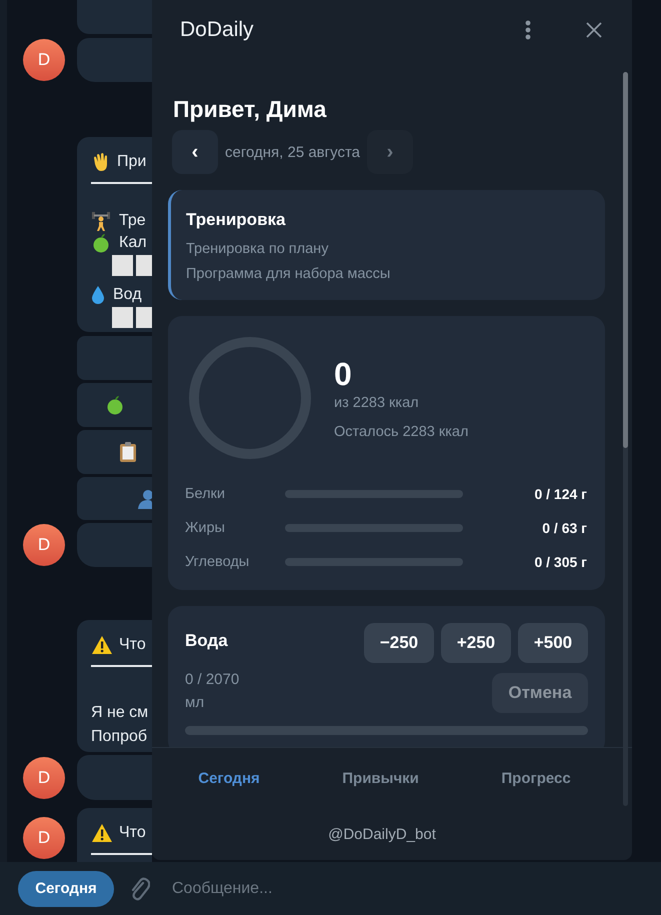  I want to click on clipboard-icon, so click(128, 452).